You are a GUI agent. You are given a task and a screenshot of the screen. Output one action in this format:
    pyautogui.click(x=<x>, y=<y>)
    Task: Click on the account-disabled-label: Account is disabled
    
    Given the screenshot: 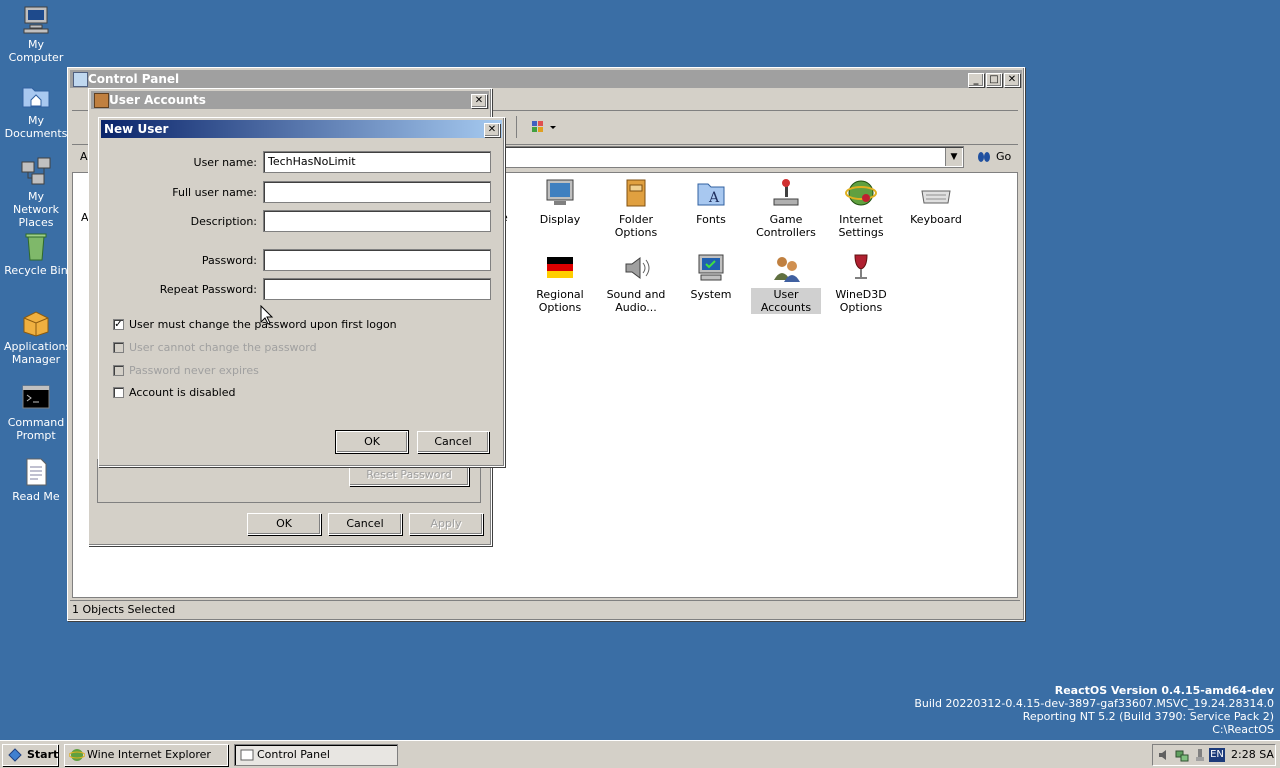 What is the action you would take?
    pyautogui.click(x=182, y=392)
    